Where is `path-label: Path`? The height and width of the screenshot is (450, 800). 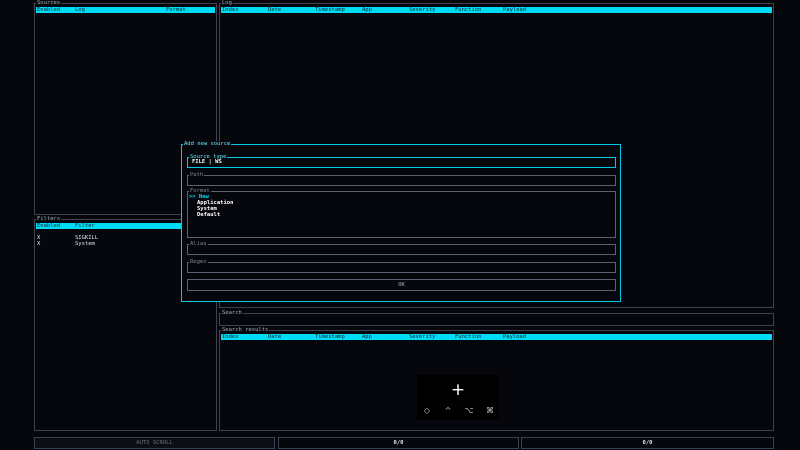 path-label: Path is located at coordinates (197, 175).